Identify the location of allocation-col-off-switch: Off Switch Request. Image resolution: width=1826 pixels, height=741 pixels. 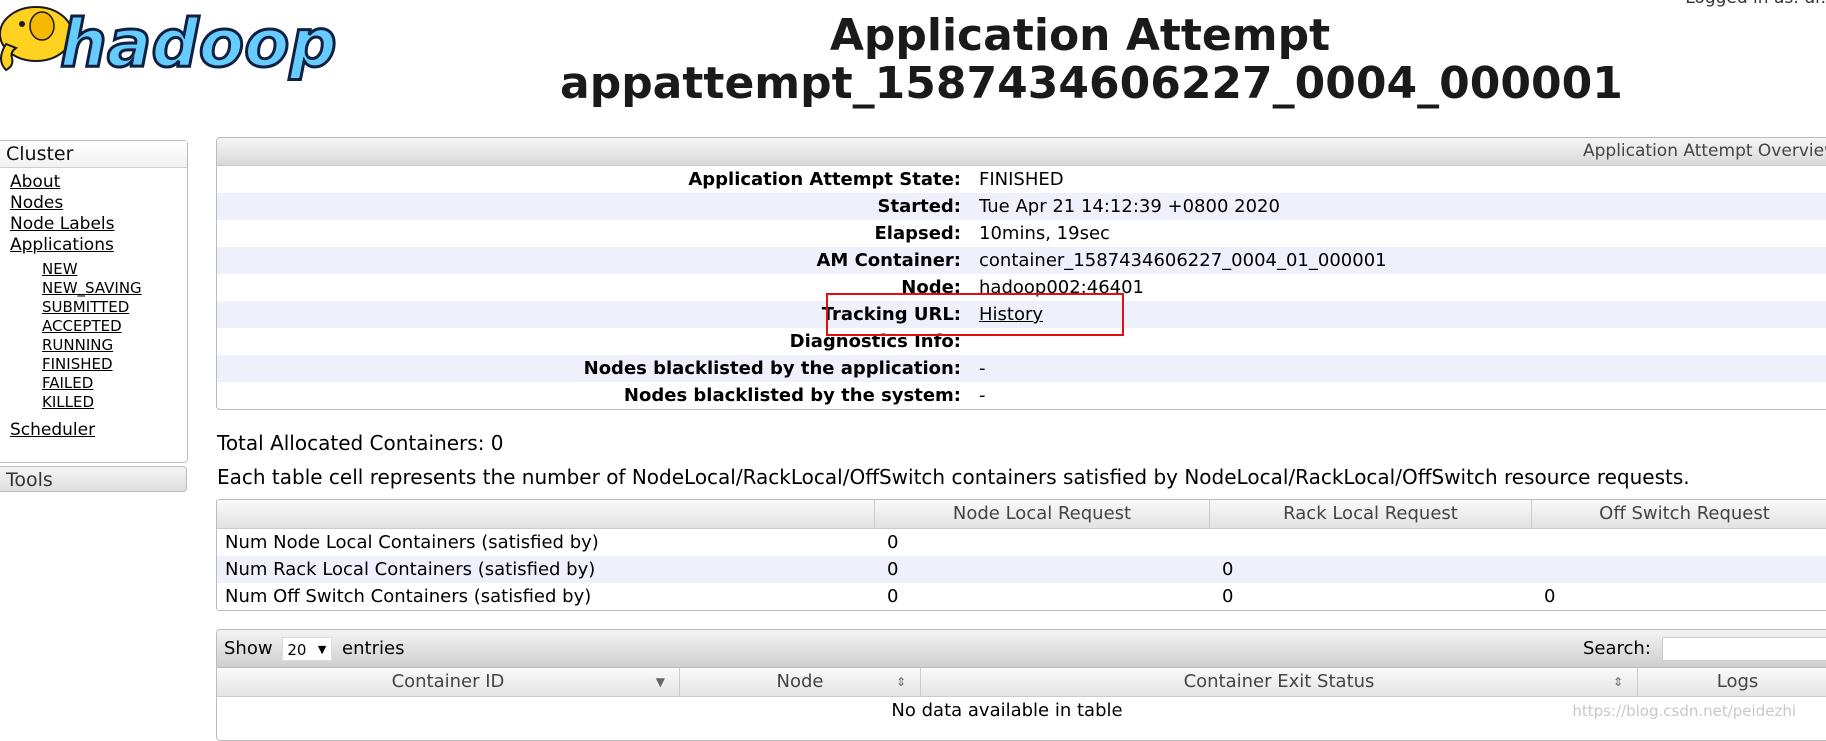
(1678, 514).